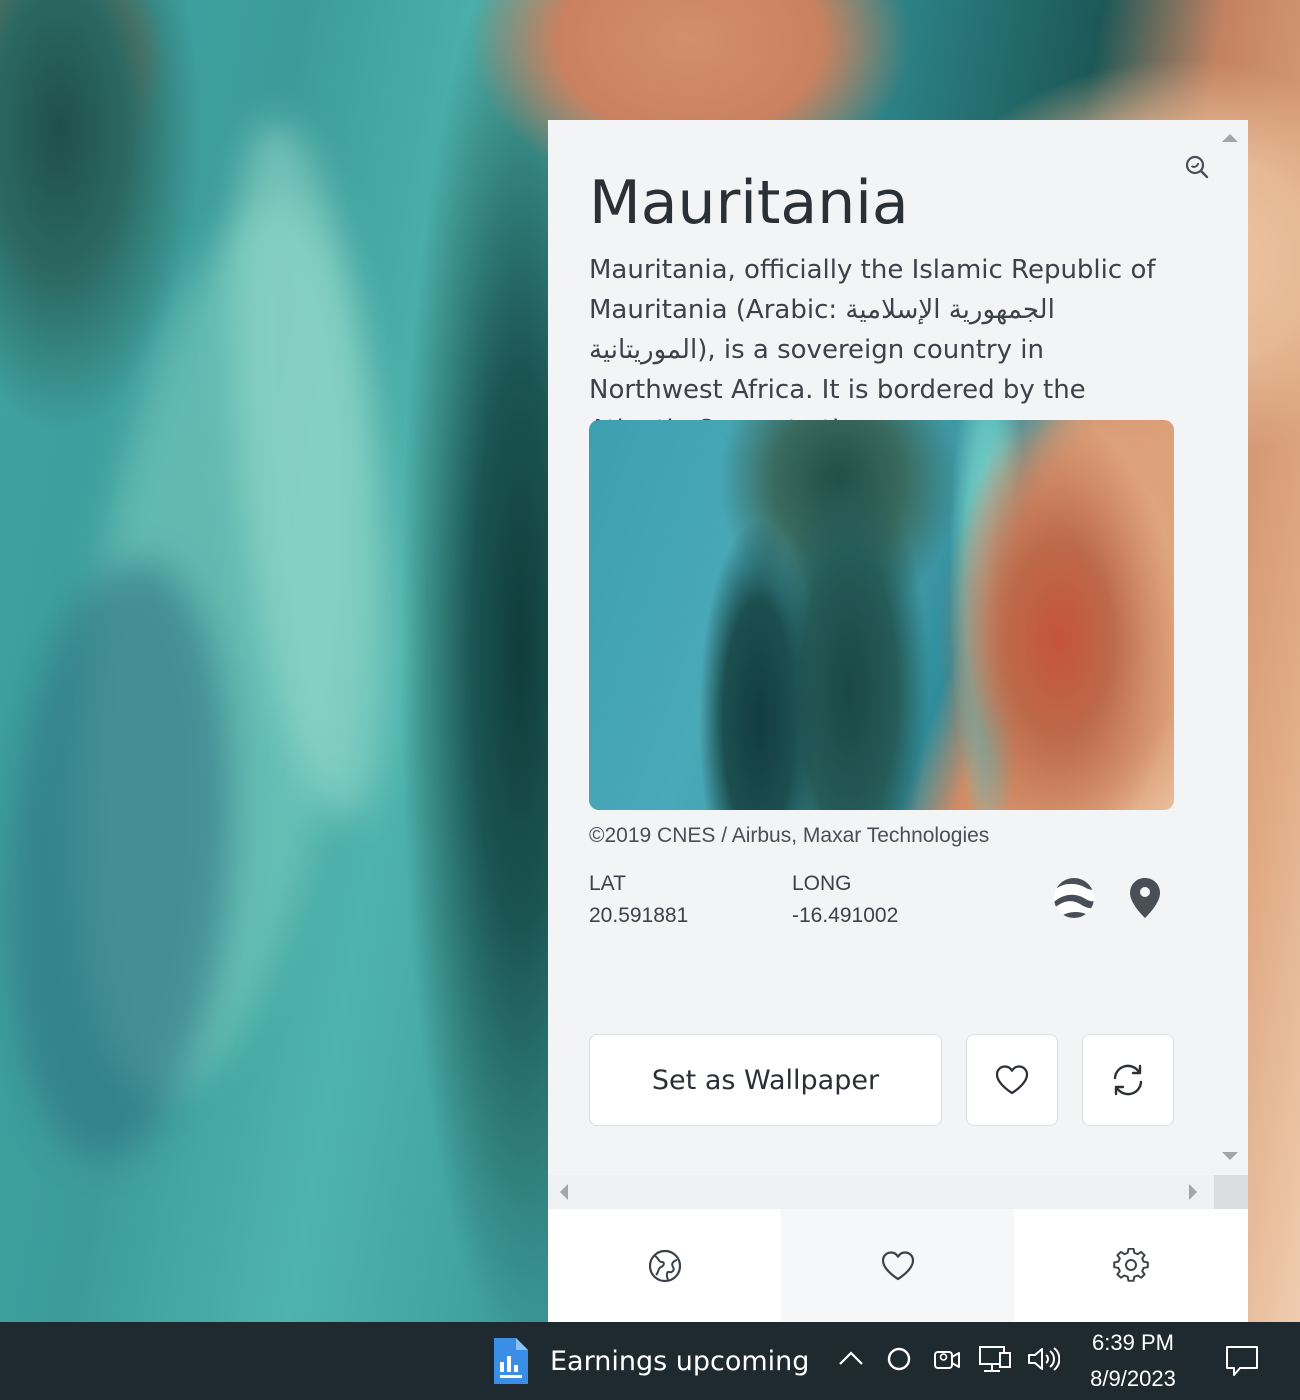 This screenshot has height=1400, width=1300. Describe the element at coordinates (639, 915) in the screenshot. I see `latitude-value: 20.591881` at that location.